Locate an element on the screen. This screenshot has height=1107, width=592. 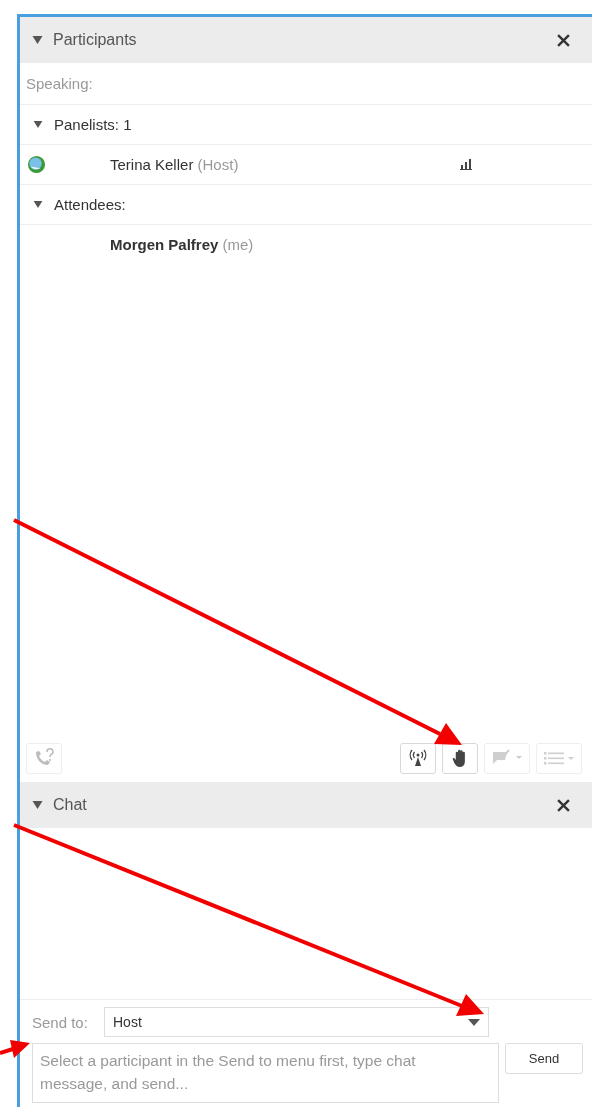
send-to-label: Send to: is located at coordinates (60, 1022).